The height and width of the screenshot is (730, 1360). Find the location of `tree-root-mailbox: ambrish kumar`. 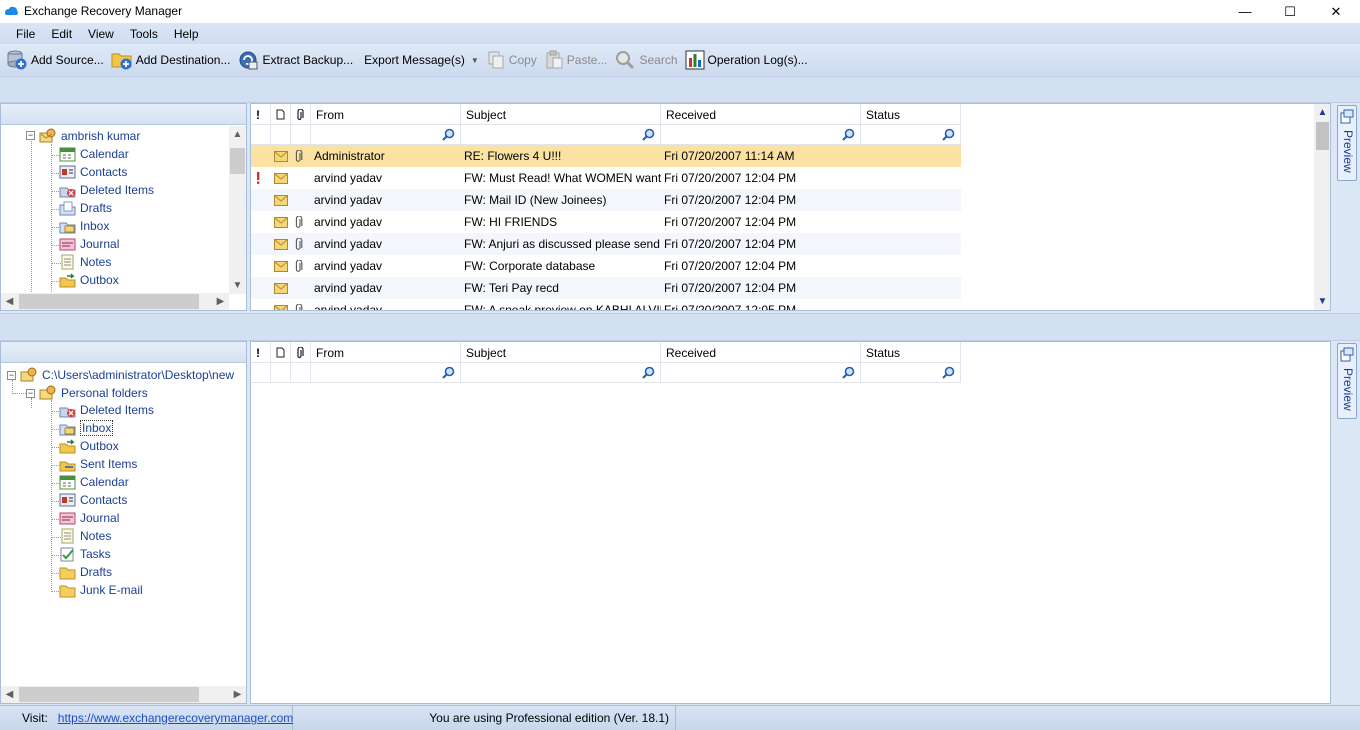

tree-root-mailbox: ambrish kumar is located at coordinates (89, 136).